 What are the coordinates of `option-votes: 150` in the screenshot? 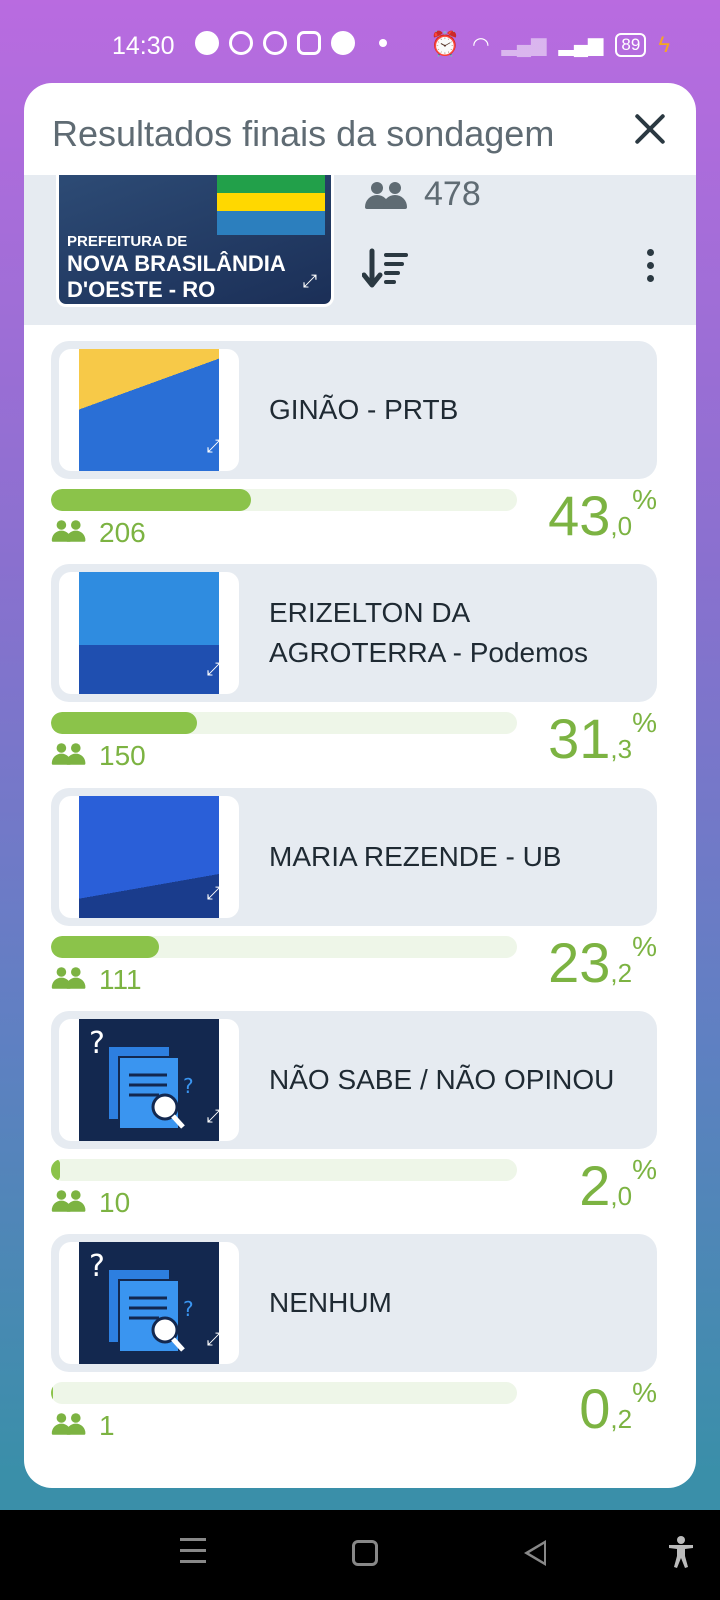 It's located at (98, 756).